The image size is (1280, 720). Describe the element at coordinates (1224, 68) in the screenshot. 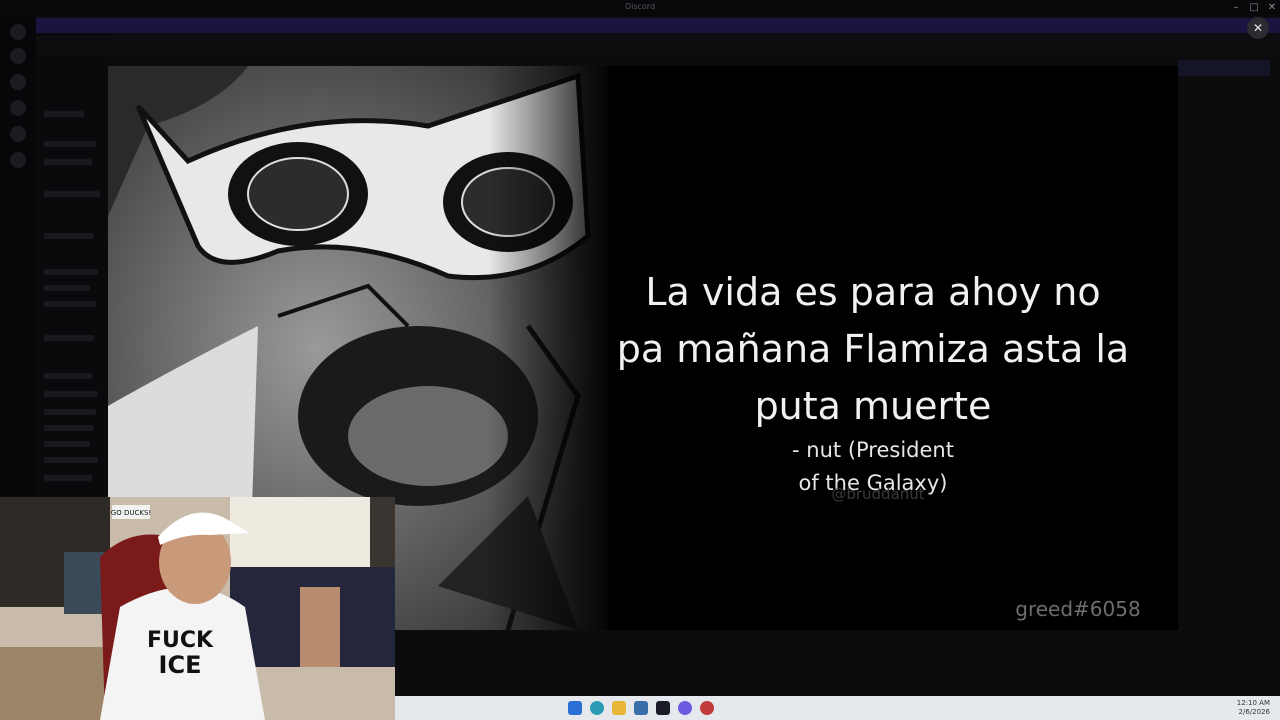

I see `header-button` at that location.